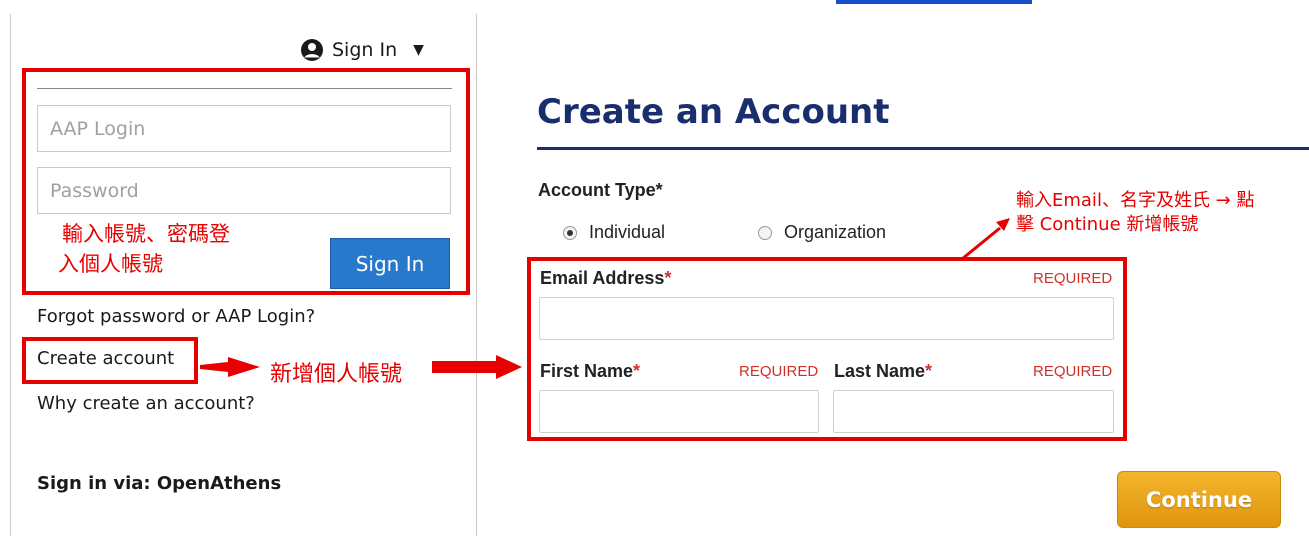  What do you see at coordinates (985, 239) in the screenshot?
I see `arrow-diagonal-icon` at bounding box center [985, 239].